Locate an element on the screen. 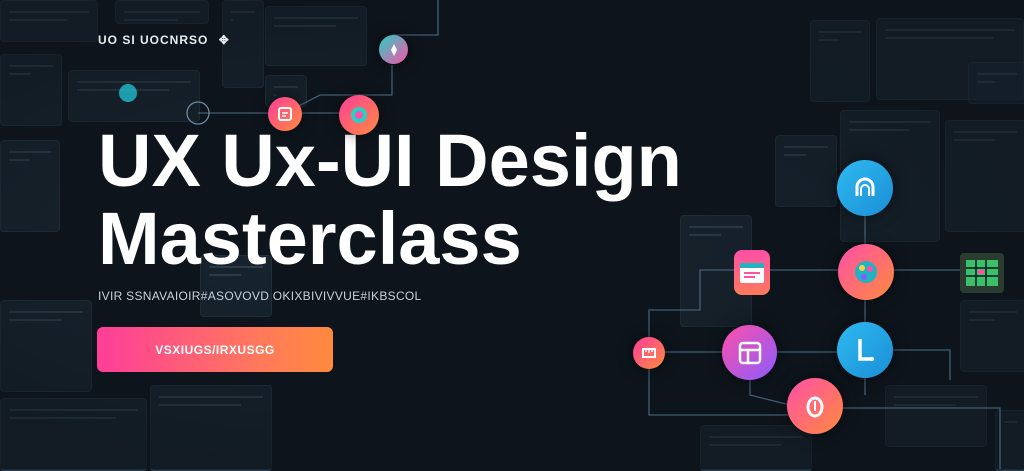 The image size is (1024, 471). compass-icon is located at coordinates (393, 49).